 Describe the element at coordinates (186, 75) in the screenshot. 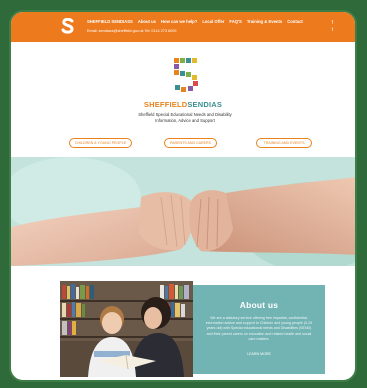

I see `sendias-logo` at that location.